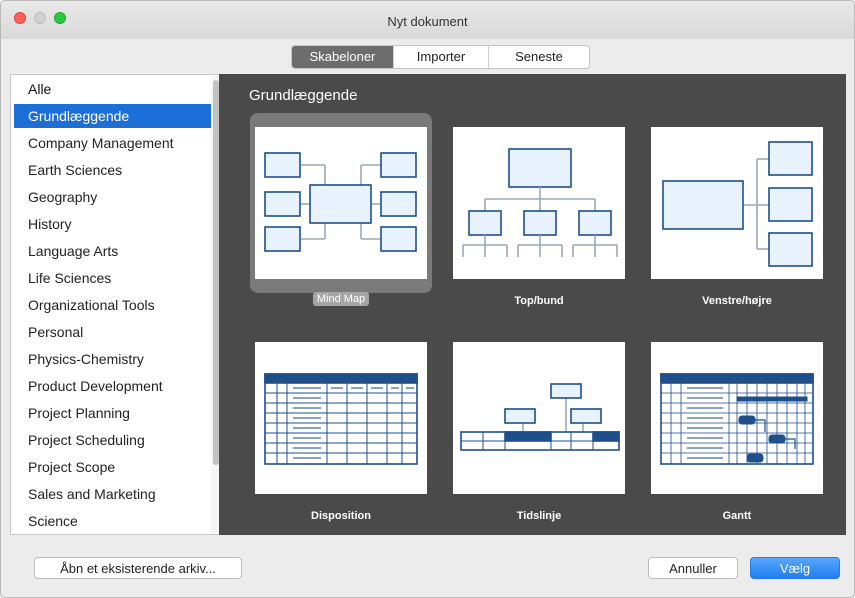  I want to click on template-left-right, so click(737, 203).